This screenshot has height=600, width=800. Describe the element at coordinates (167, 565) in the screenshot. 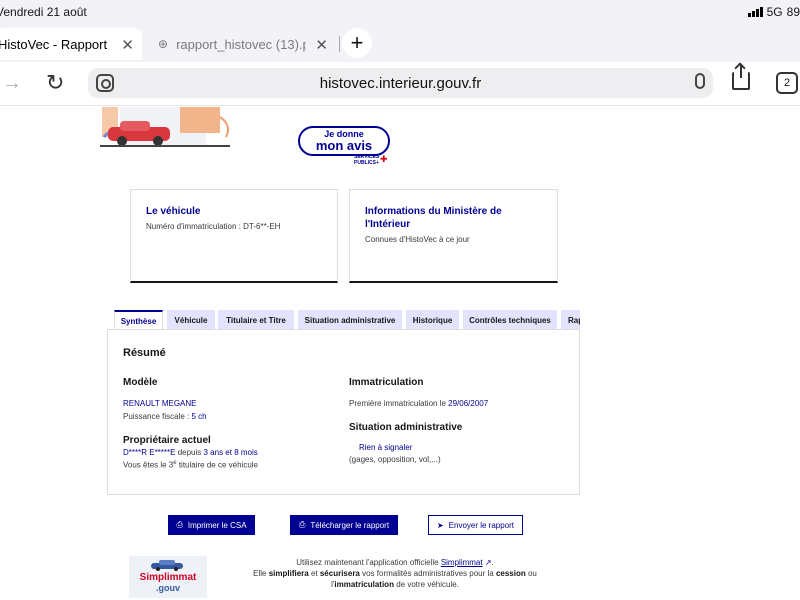

I see `car-icon` at that location.